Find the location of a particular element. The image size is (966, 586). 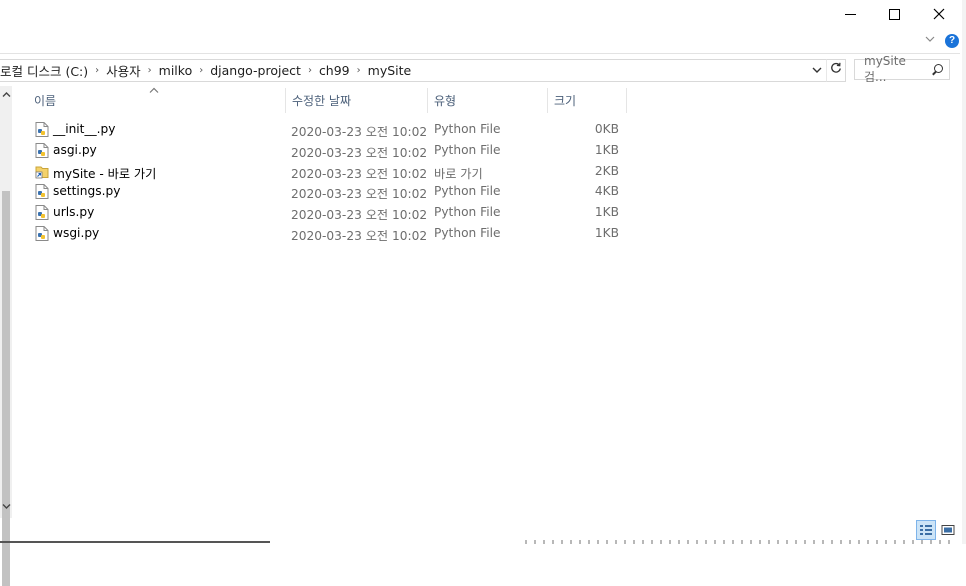

refresh-icon is located at coordinates (836, 67).